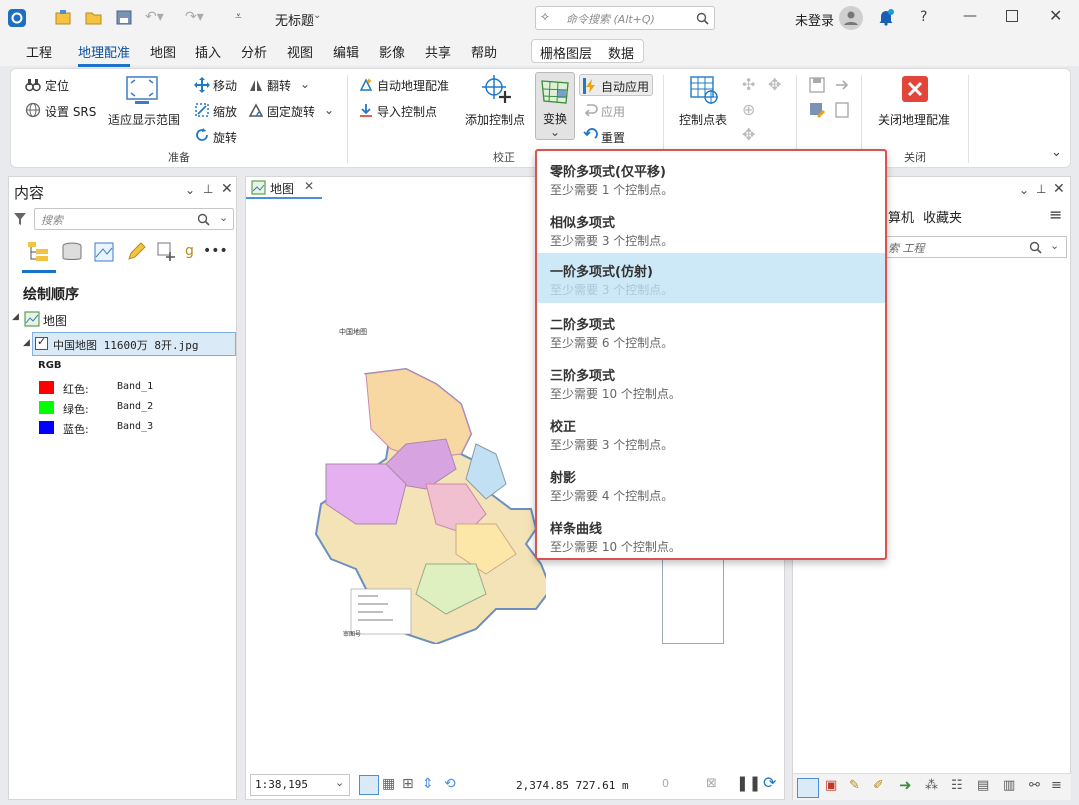  What do you see at coordinates (225, 85) in the screenshot?
I see `move-button: 移动` at bounding box center [225, 85].